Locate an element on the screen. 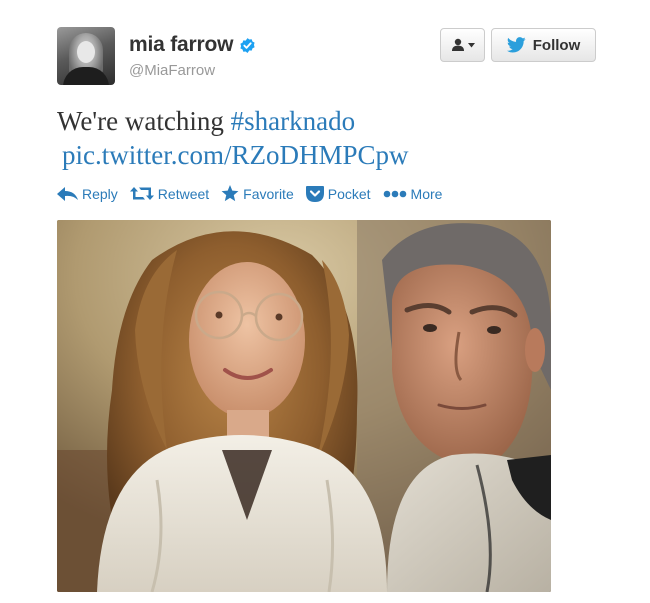  media-link: pic.twitter.com/RZoDHMPCpw is located at coordinates (235, 155).